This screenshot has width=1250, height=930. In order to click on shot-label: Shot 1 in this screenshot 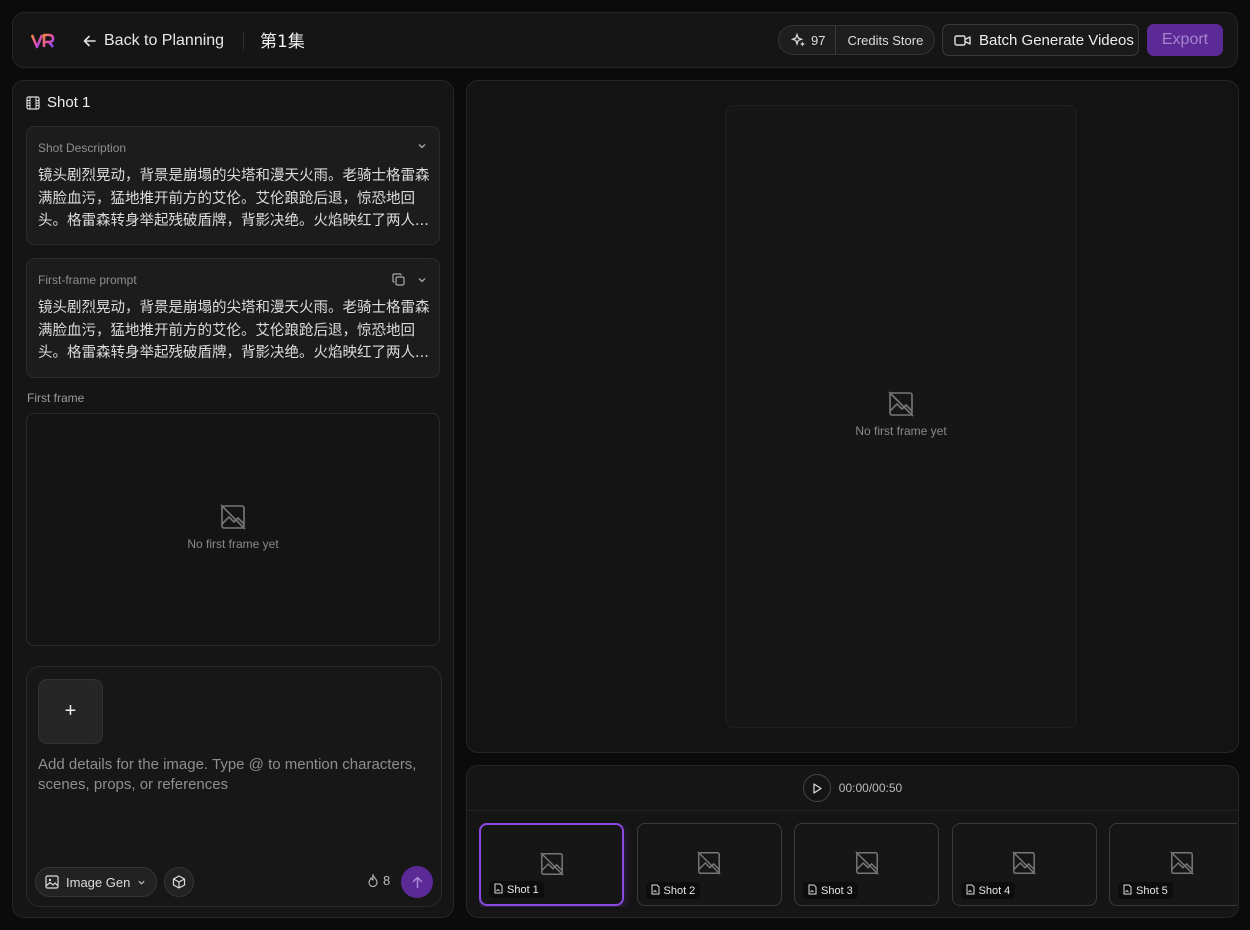, I will do `click(523, 889)`.